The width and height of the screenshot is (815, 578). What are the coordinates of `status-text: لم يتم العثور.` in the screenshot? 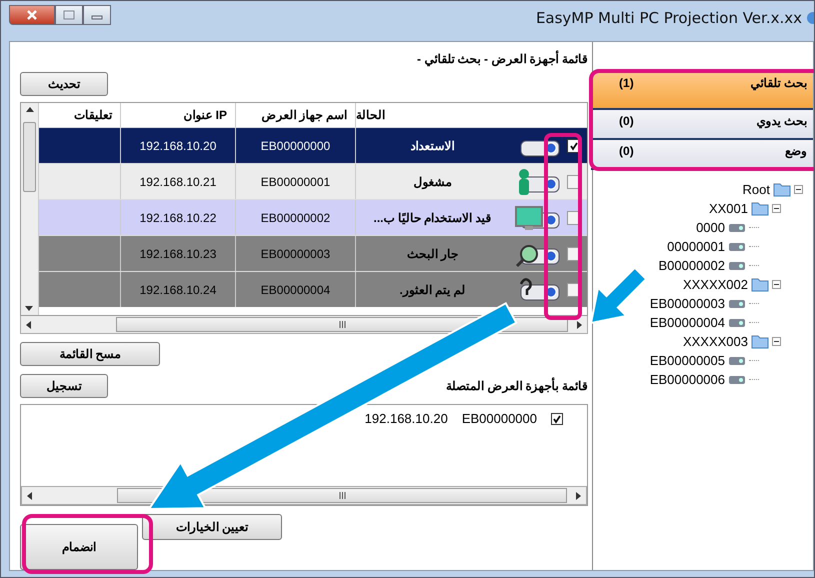 It's located at (432, 289).